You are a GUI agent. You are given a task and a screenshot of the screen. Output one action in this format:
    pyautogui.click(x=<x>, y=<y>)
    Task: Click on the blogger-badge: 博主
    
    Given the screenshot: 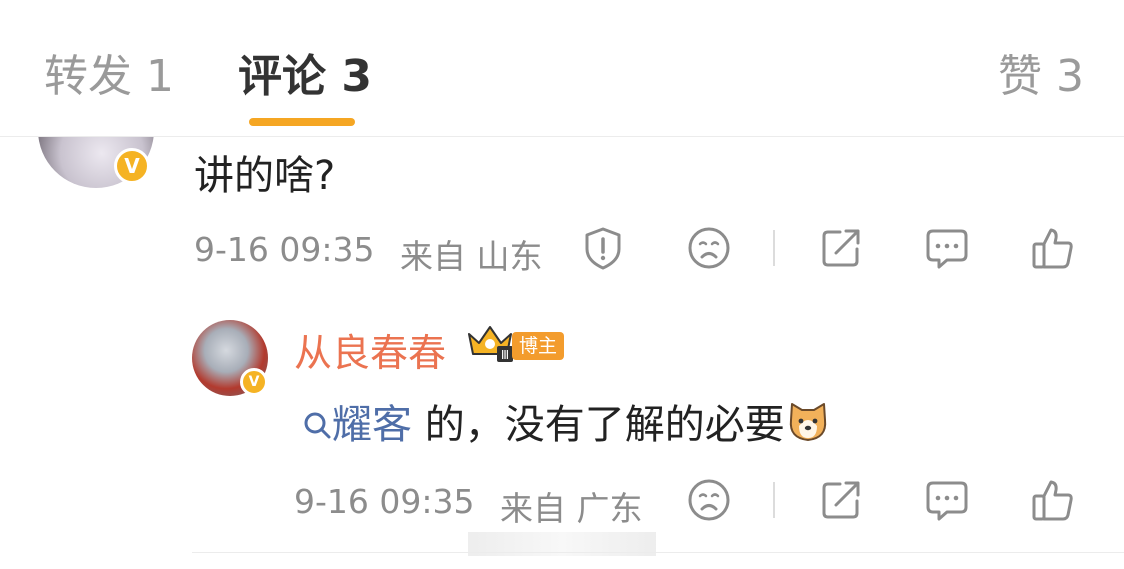 What is the action you would take?
    pyautogui.click(x=538, y=346)
    